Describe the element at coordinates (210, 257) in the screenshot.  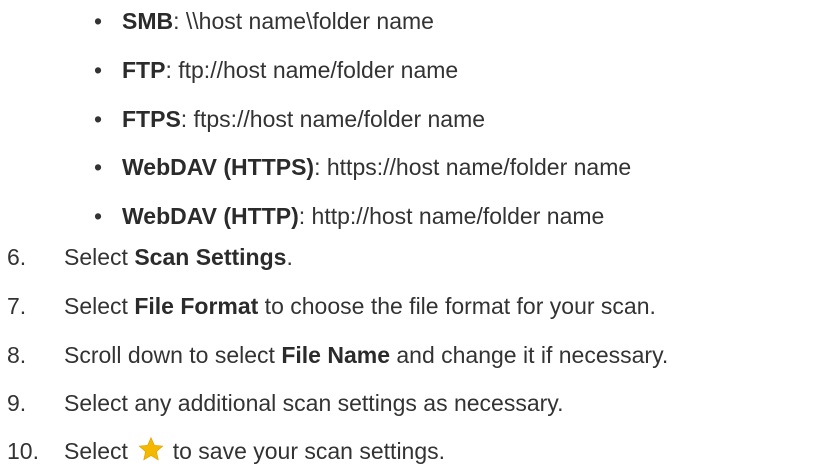
I see `step-term: Scan Settings` at that location.